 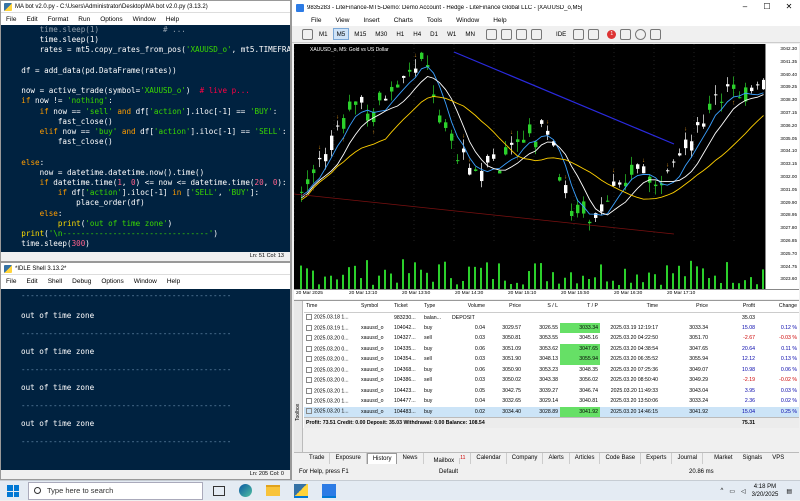 What do you see at coordinates (31, 19) in the screenshot?
I see `editor-menu-edit: Edit` at bounding box center [31, 19].